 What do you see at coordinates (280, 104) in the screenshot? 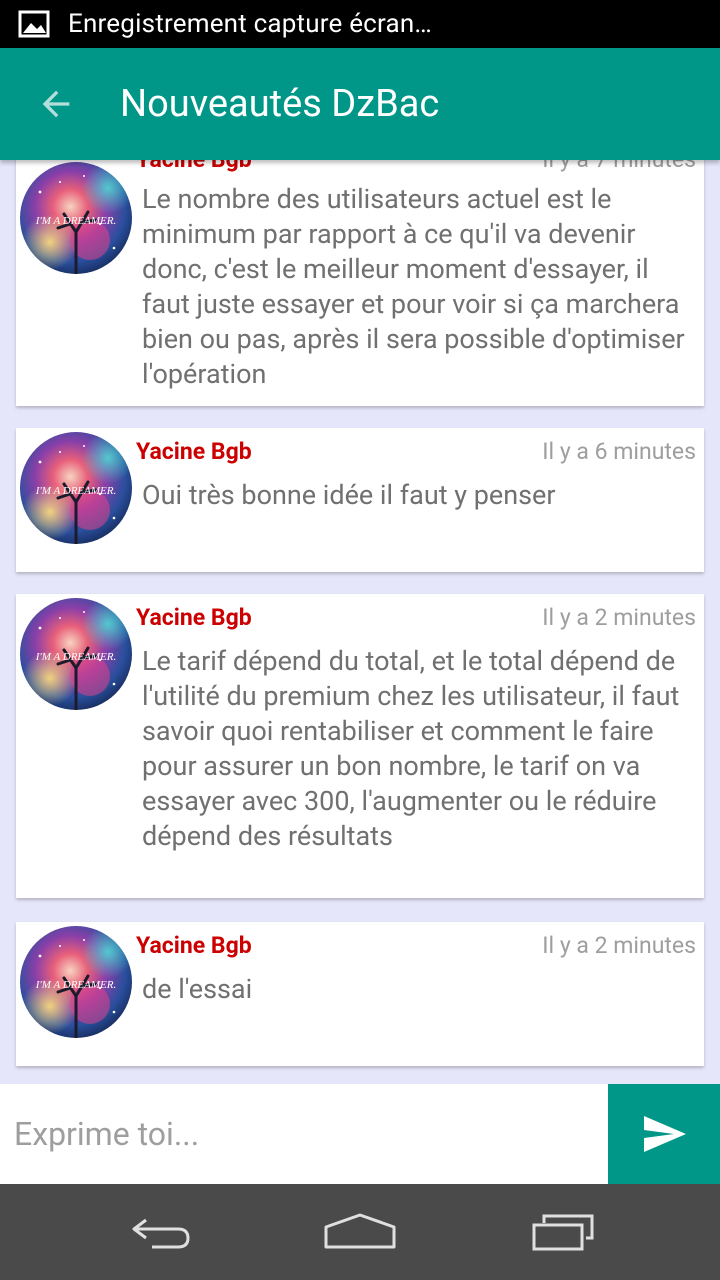
I see `page-title: Nouveautés DzBac` at bounding box center [280, 104].